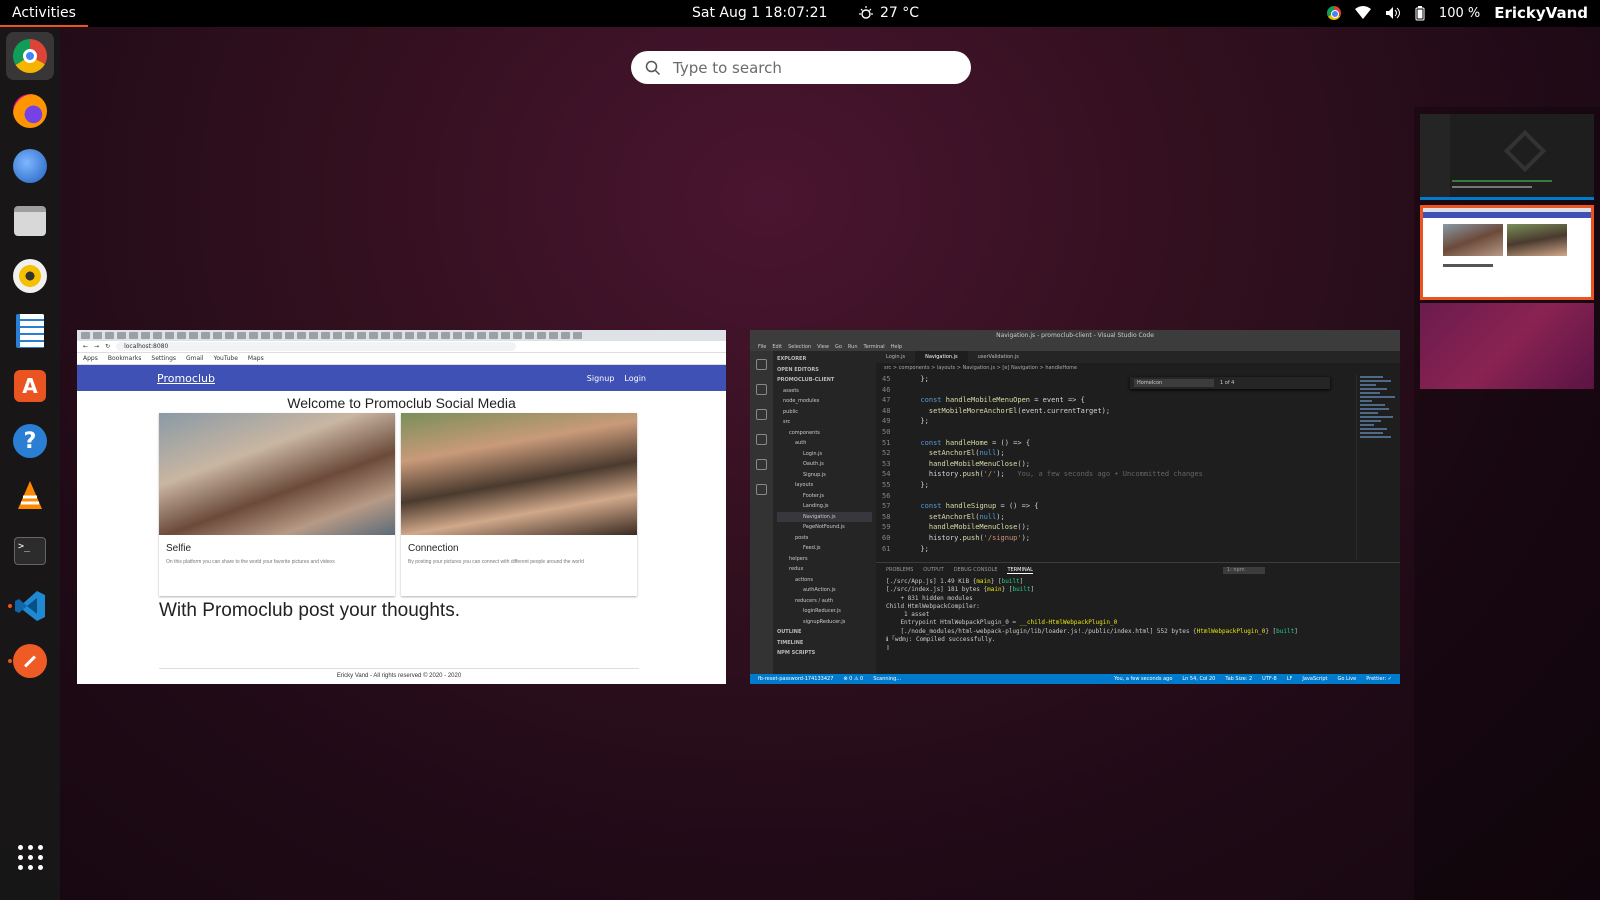 This screenshot has width=1600, height=900. What do you see at coordinates (30, 606) in the screenshot?
I see `dock-vscode` at bounding box center [30, 606].